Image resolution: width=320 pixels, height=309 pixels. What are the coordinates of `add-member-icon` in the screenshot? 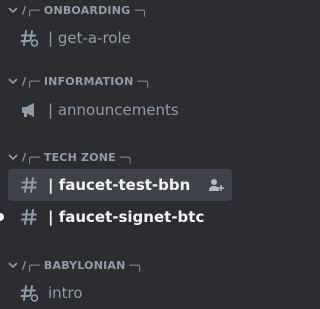 It's located at (216, 185).